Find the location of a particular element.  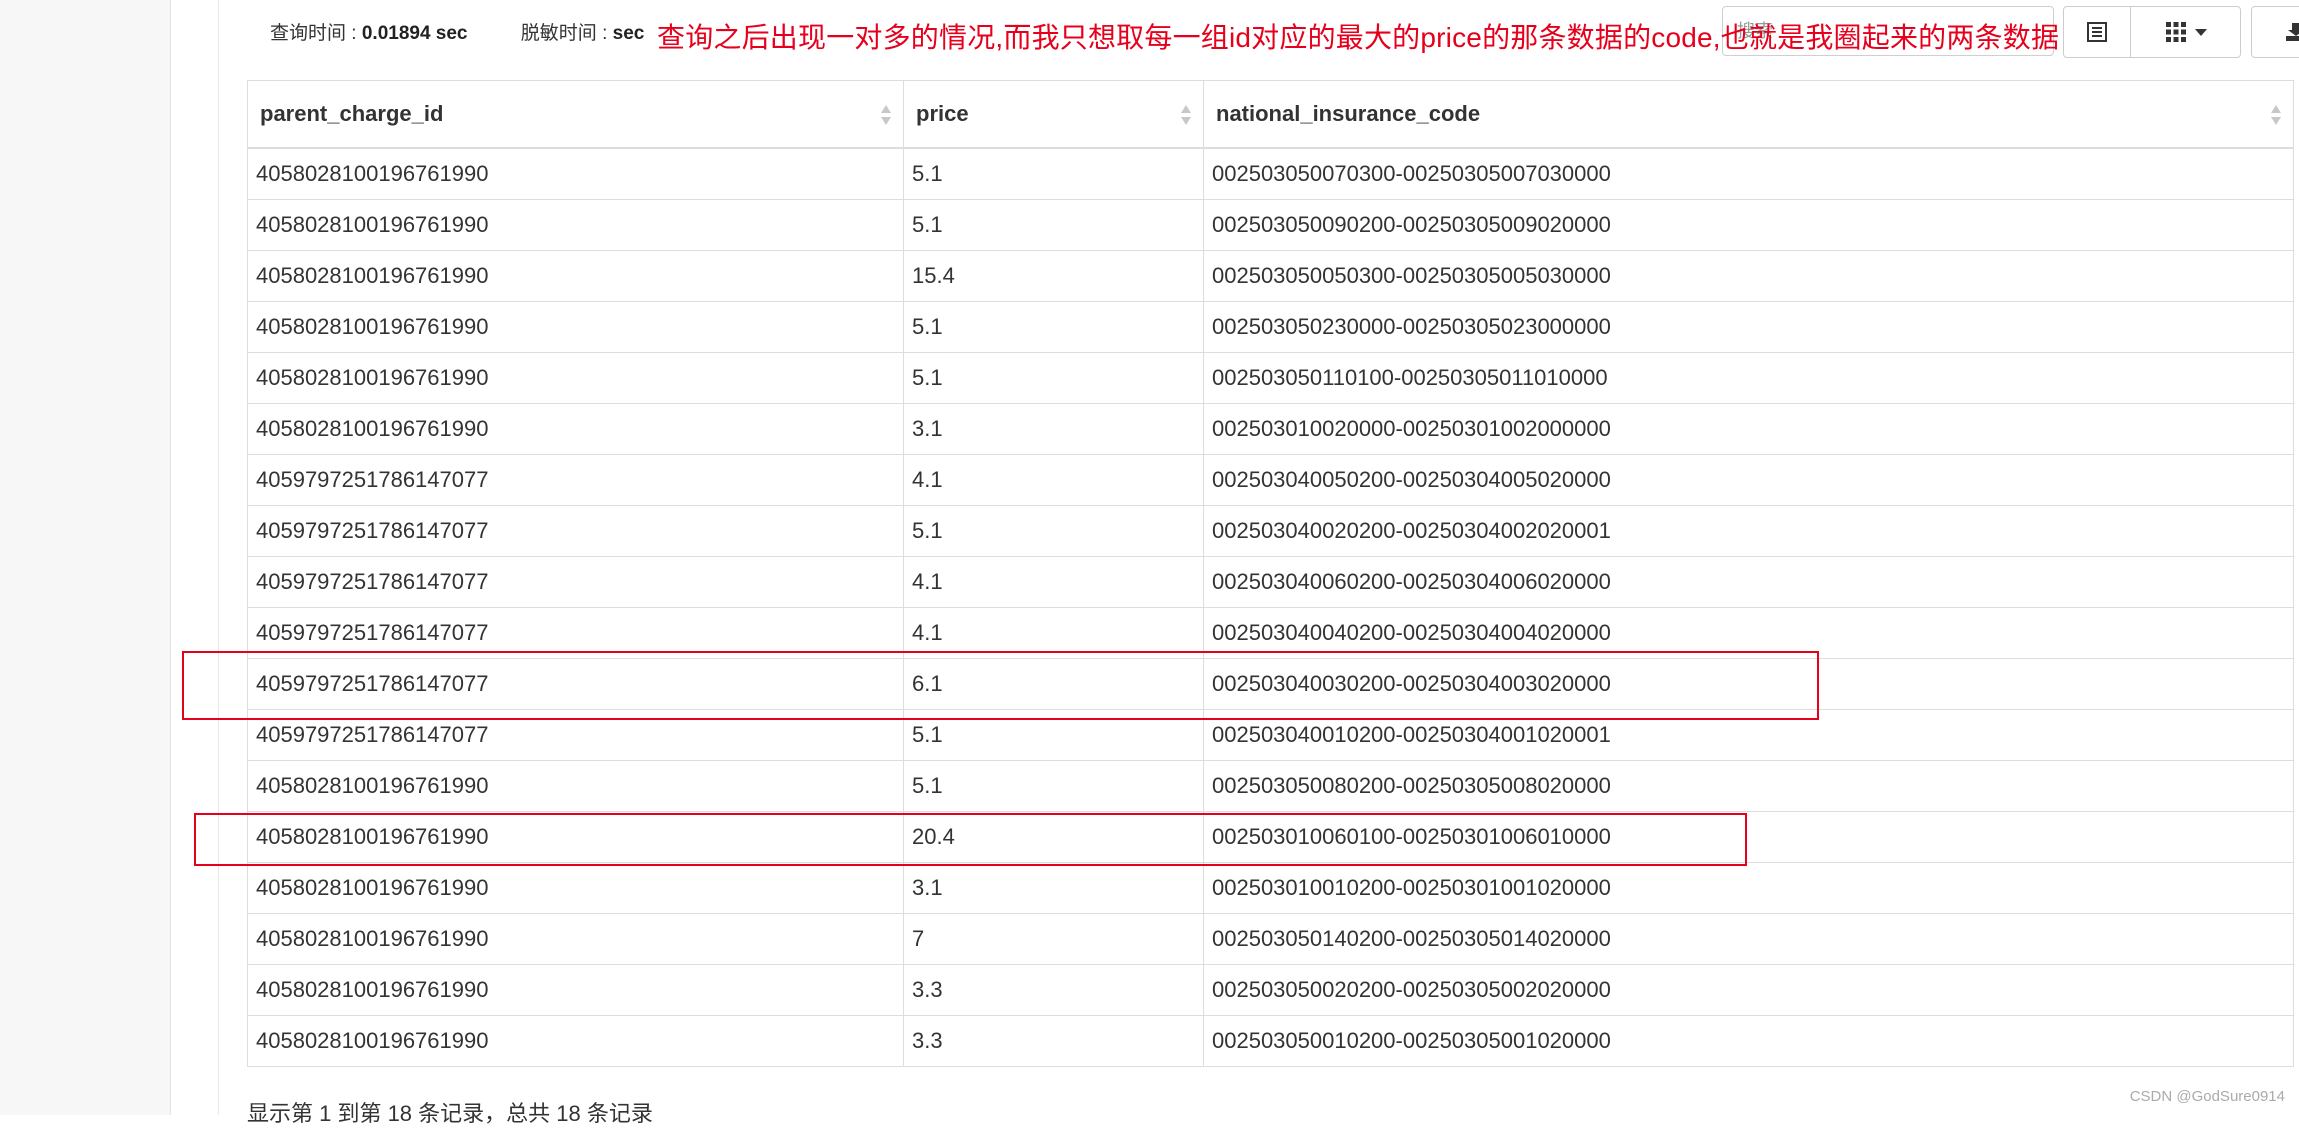

cell-national-insurance-code: 002503040010200-00250304001020001 is located at coordinates (1748, 735).